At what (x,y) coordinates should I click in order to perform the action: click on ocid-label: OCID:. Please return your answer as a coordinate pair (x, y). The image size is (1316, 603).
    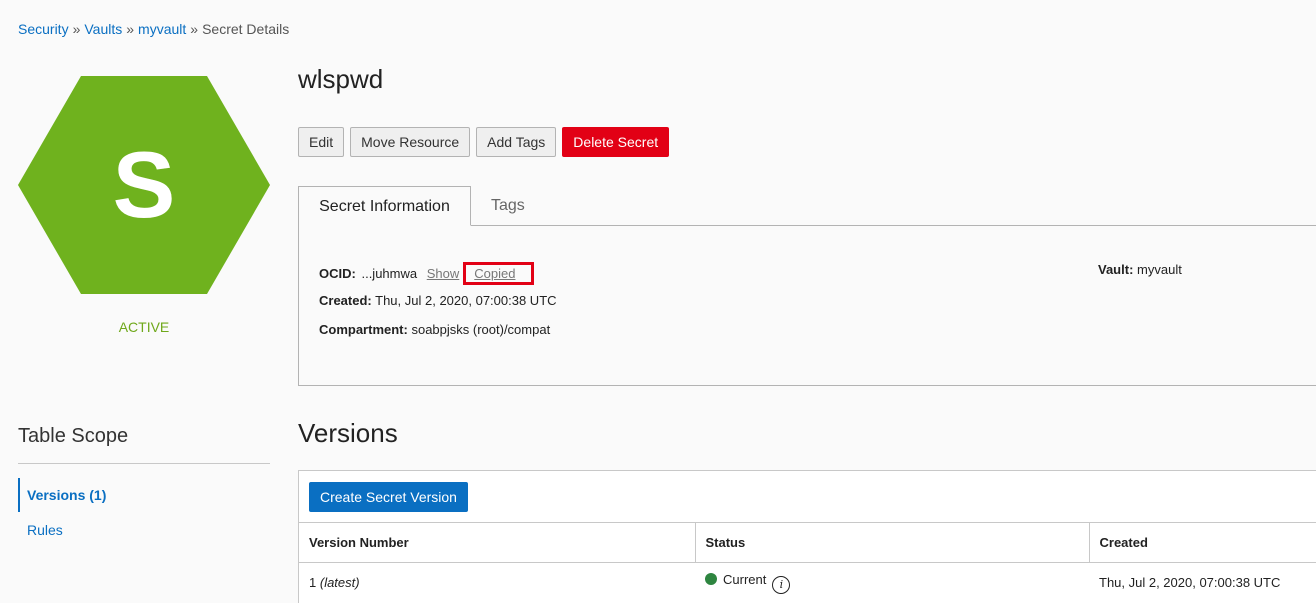
    Looking at the image, I should click on (337, 273).